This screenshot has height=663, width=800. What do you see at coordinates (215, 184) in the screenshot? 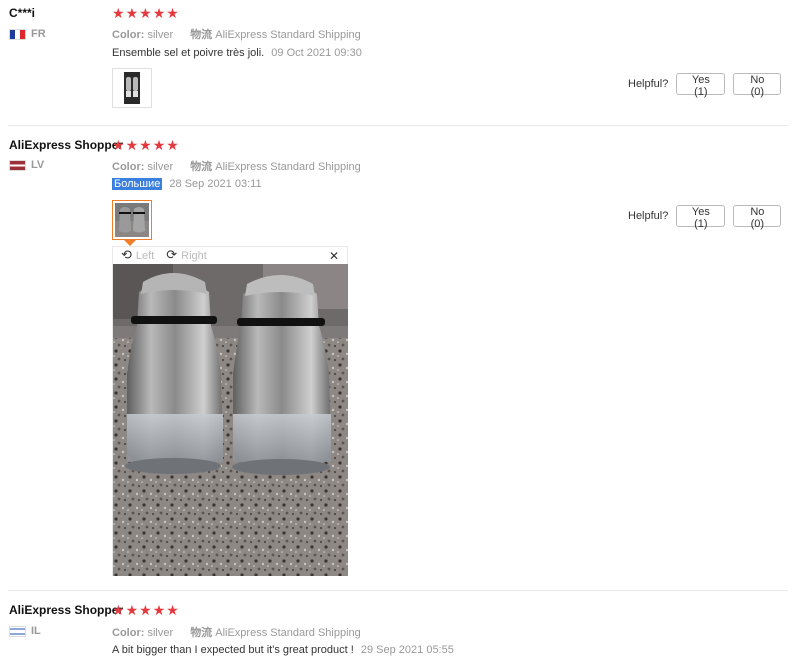
I see `review-date: 28 Sep 2021 03:11` at bounding box center [215, 184].